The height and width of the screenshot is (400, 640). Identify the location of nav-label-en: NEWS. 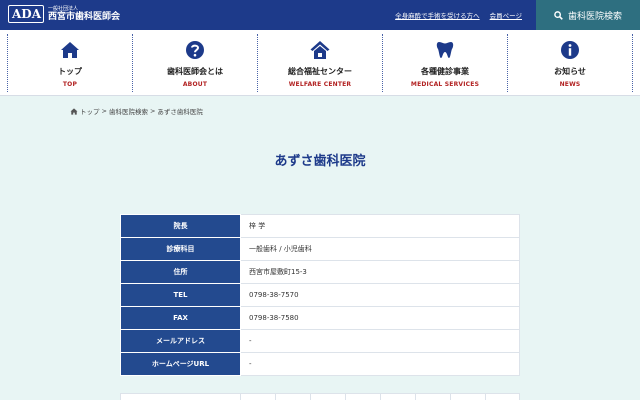
(570, 84).